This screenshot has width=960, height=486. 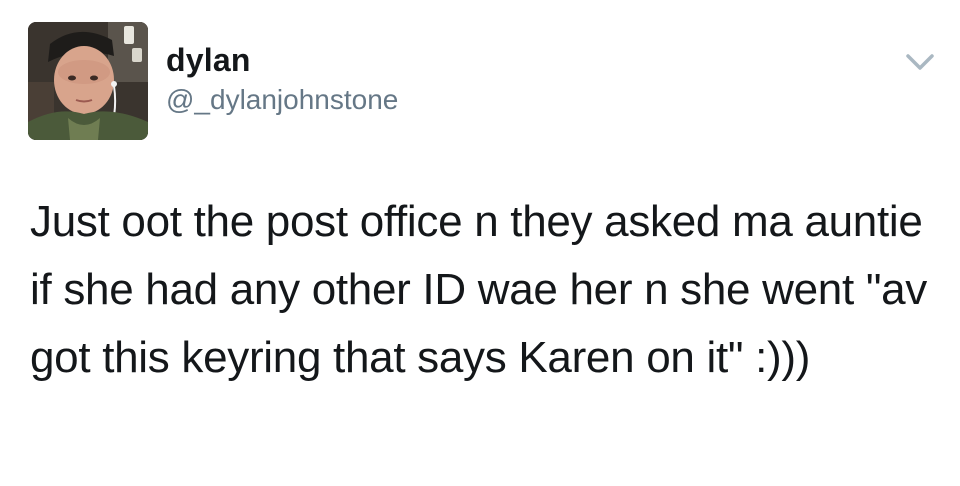 I want to click on author-handle: @_dylanjohnstone, so click(x=282, y=100).